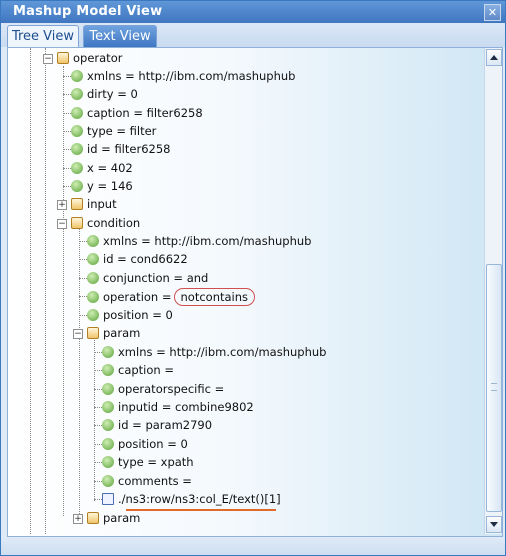 Image resolution: width=506 pixels, height=556 pixels. What do you see at coordinates (253, 12) in the screenshot?
I see `title-bar: Mashup Model View ✕` at bounding box center [253, 12].